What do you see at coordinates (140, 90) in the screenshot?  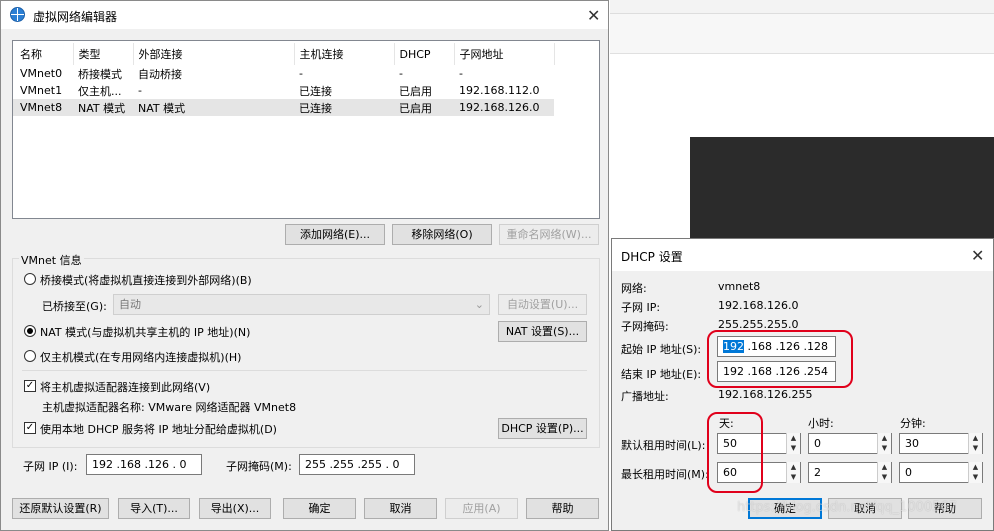 I see `cell-external: -` at bounding box center [140, 90].